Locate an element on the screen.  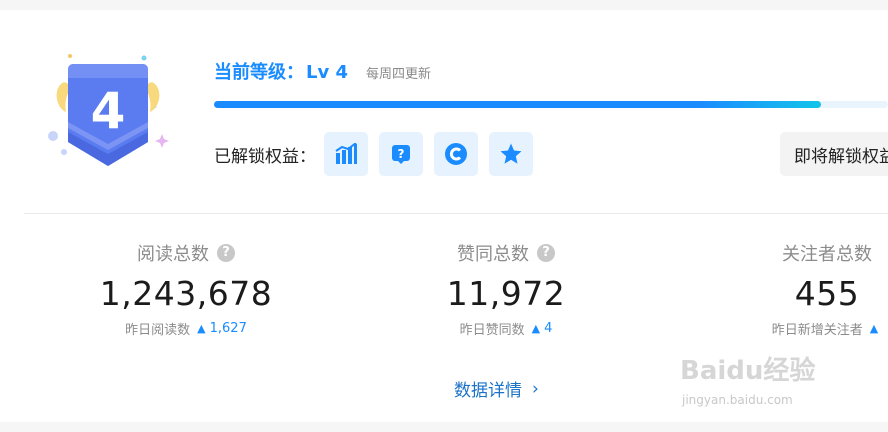
stat-reads: 阅读总数 ? 1,243,678 昨日阅读数 ▲ 1,627 is located at coordinates (186, 289).